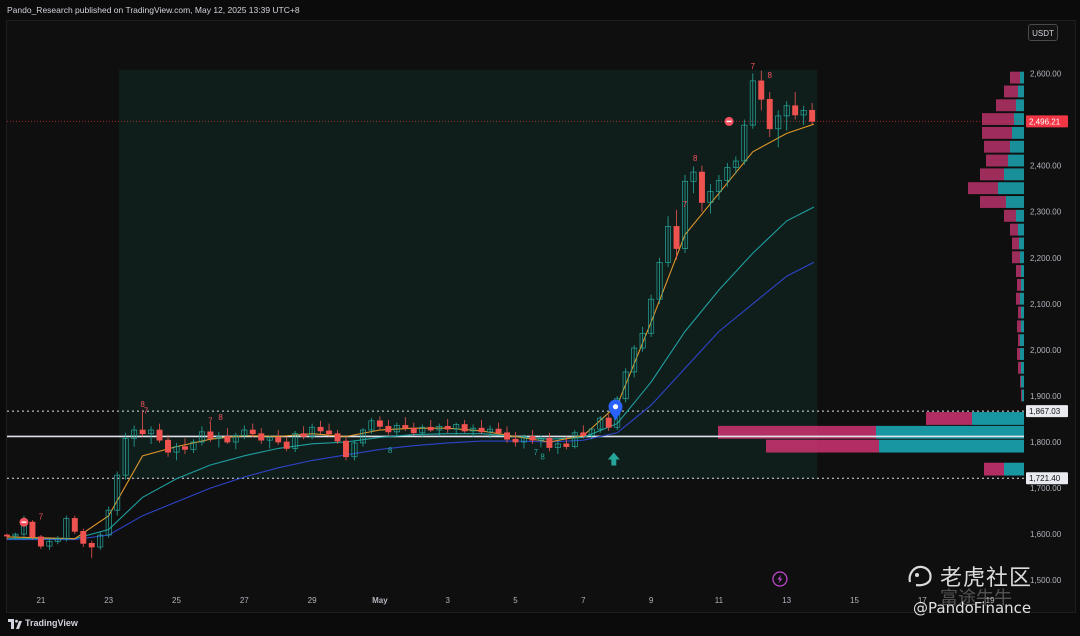  What do you see at coordinates (1045, 478) in the screenshot?
I see `level-price-label: 1,721.40` at bounding box center [1045, 478].